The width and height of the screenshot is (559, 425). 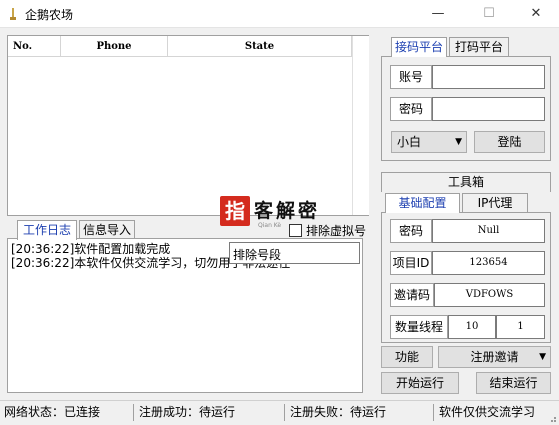 I want to click on project-id-input: 123654, so click(x=488, y=263).